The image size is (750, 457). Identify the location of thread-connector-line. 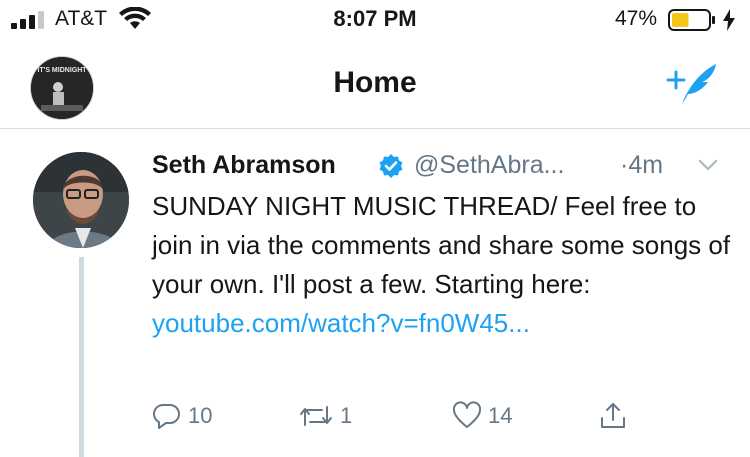
(81, 357).